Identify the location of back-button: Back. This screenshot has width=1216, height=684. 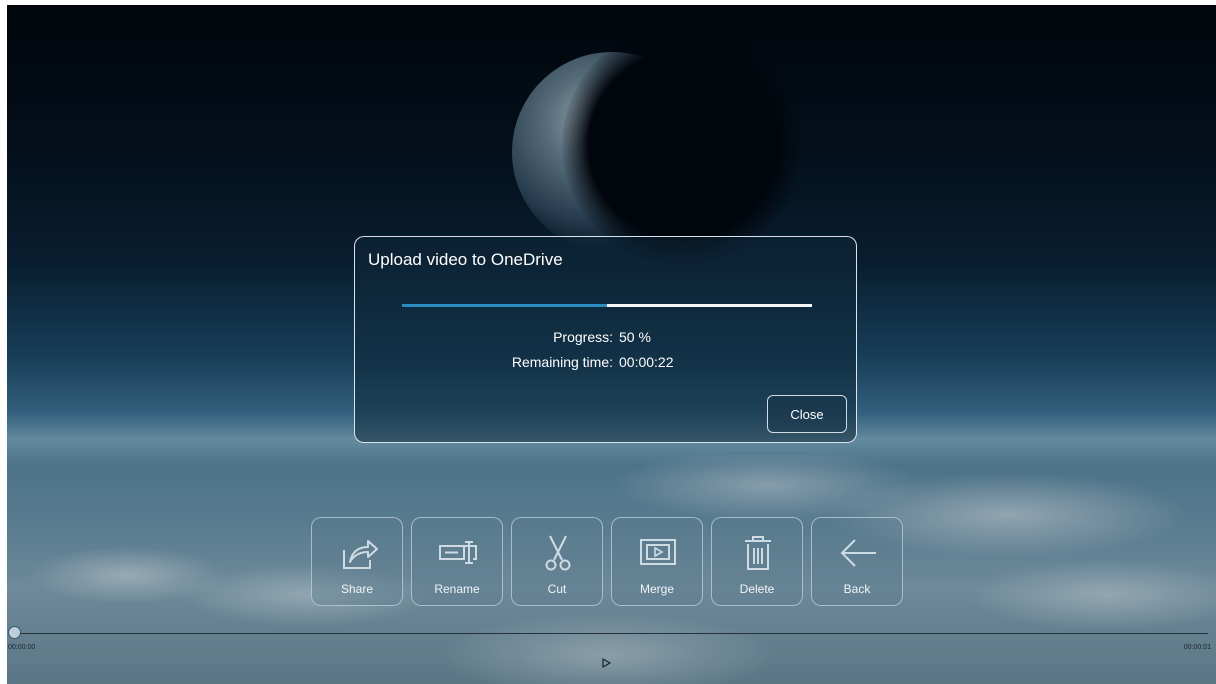
(857, 561).